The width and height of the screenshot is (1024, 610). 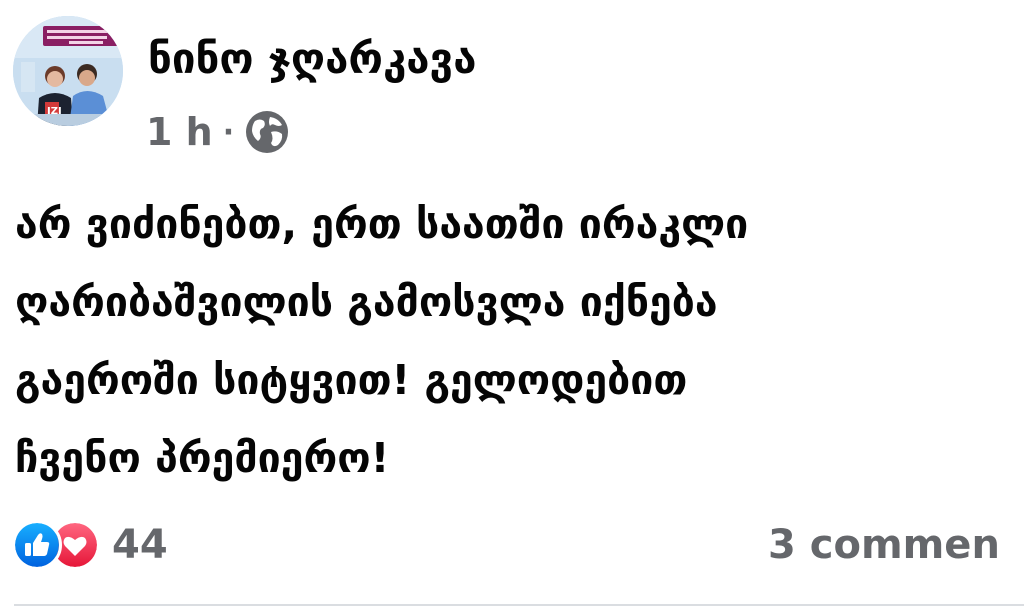 I want to click on author-avatar: IZI, so click(x=68, y=71).